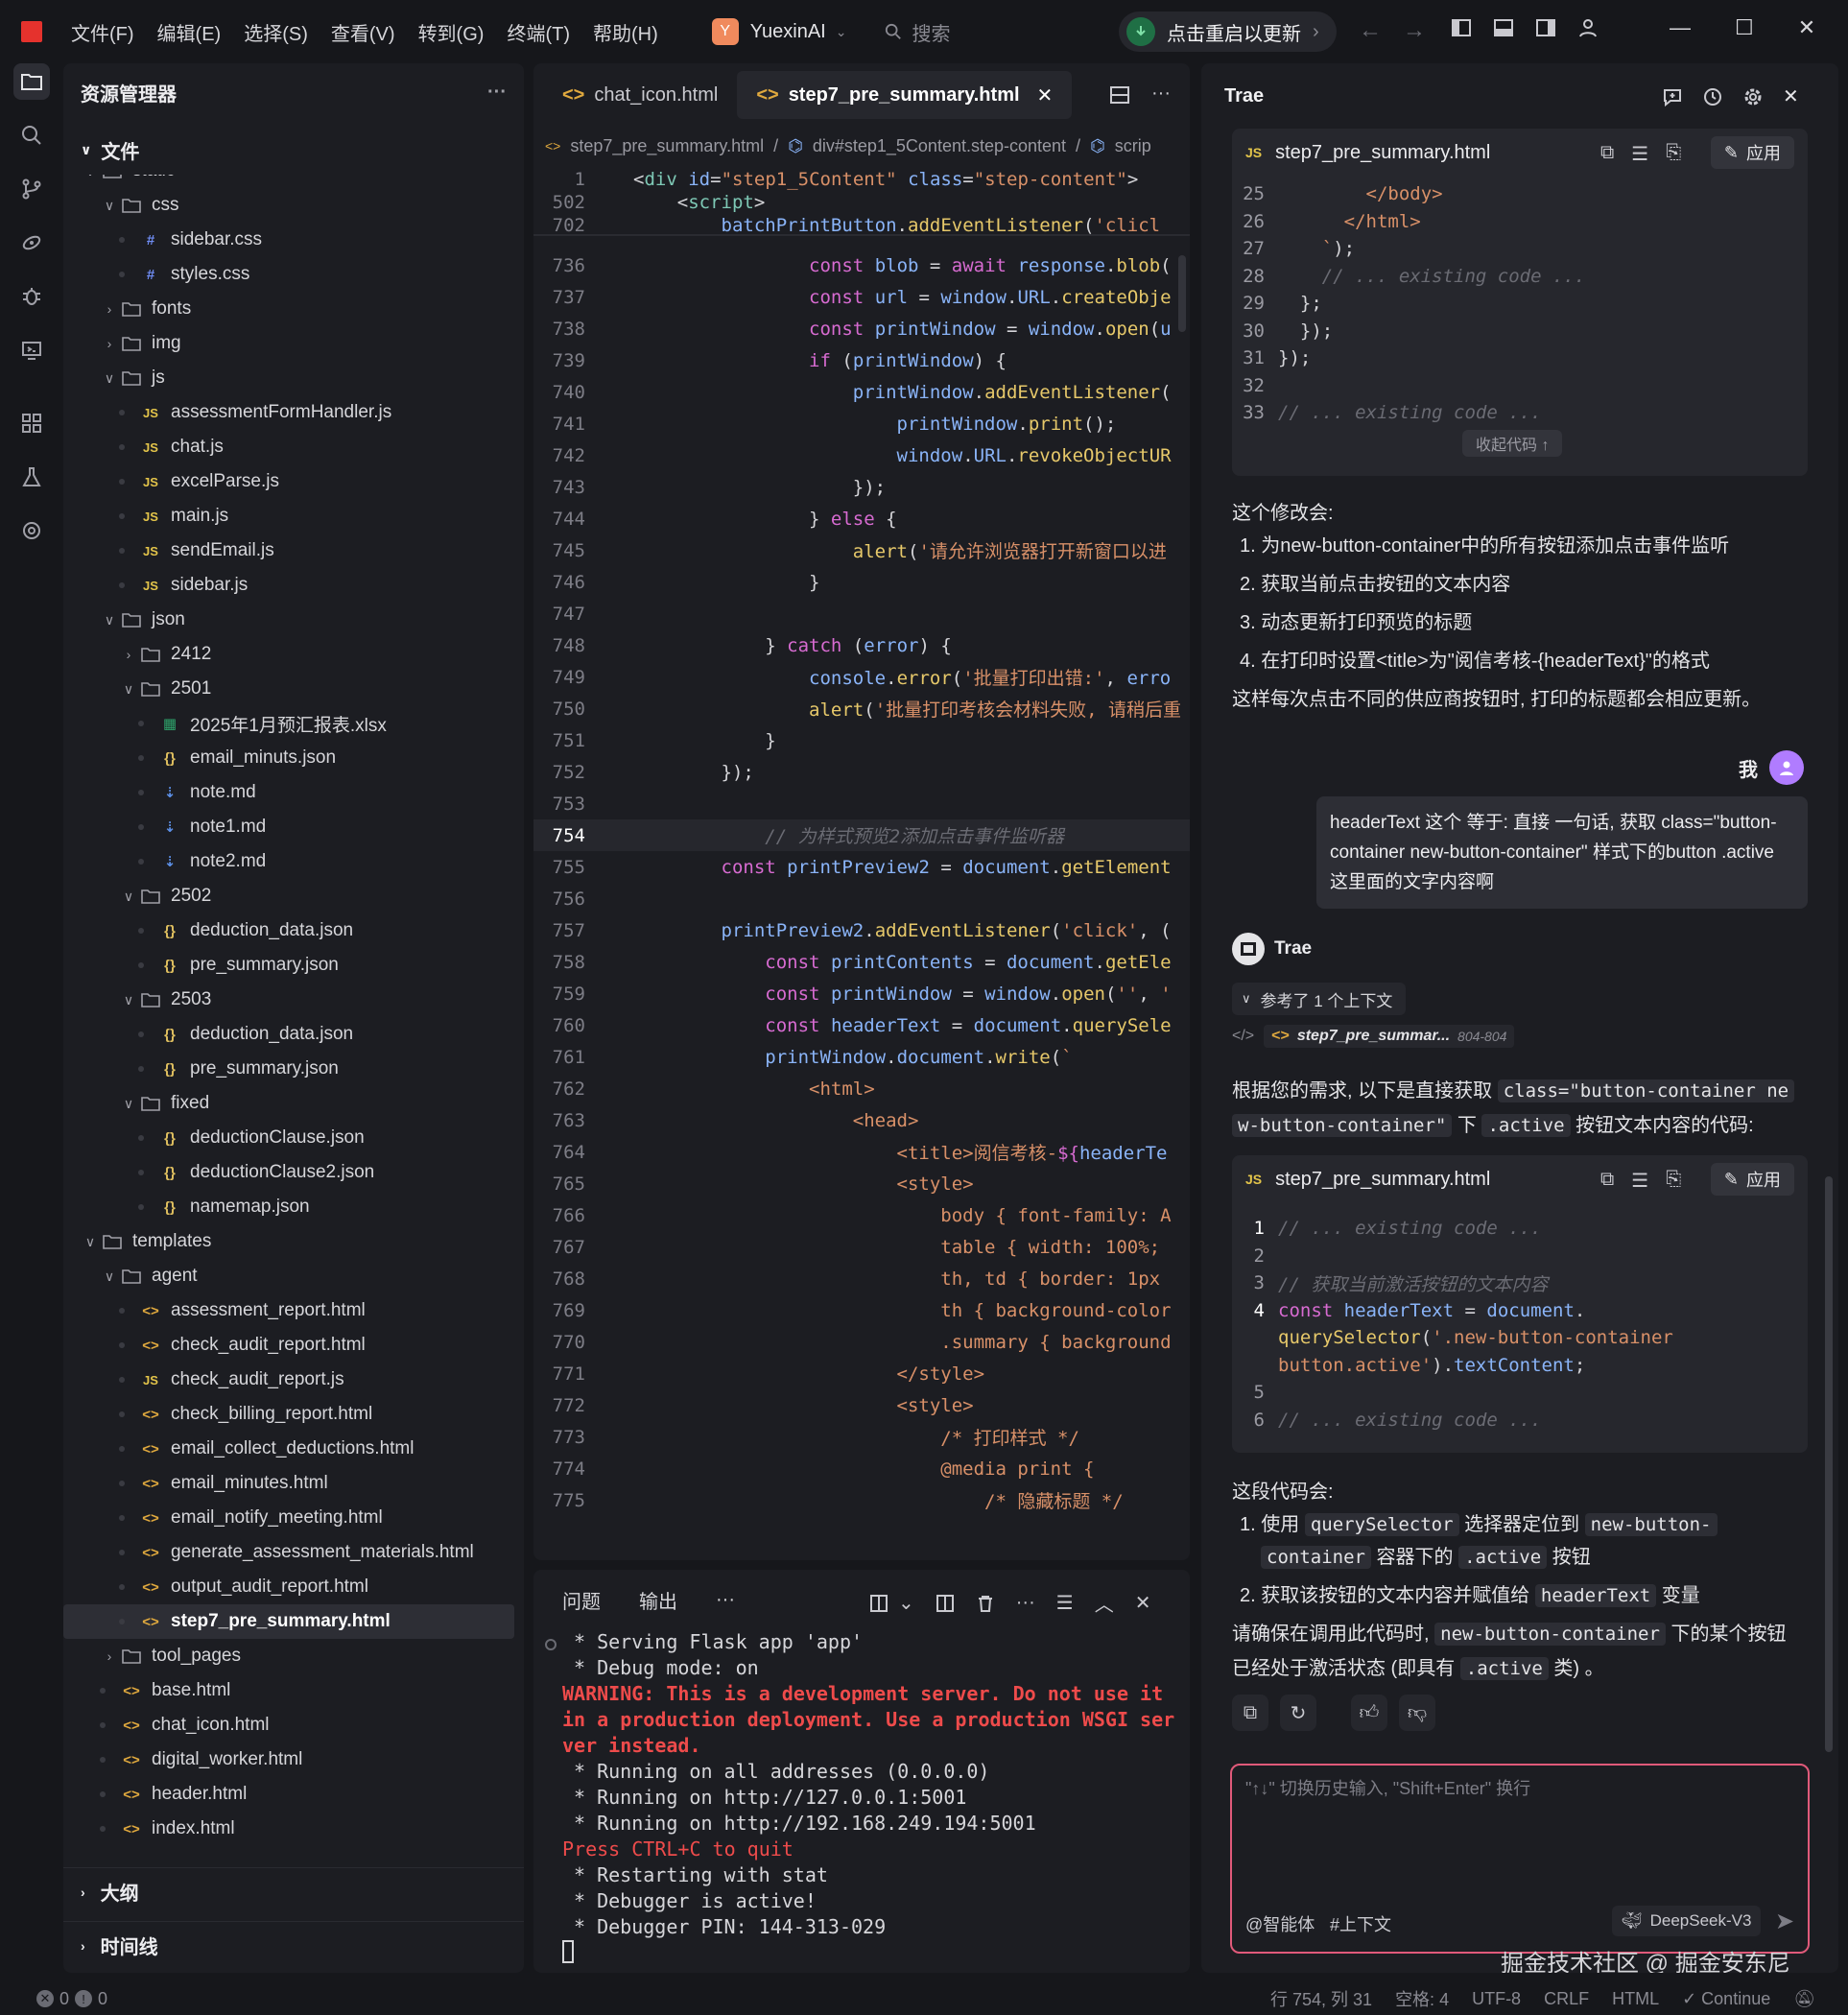  What do you see at coordinates (1712, 97) in the screenshot?
I see `history-icon` at bounding box center [1712, 97].